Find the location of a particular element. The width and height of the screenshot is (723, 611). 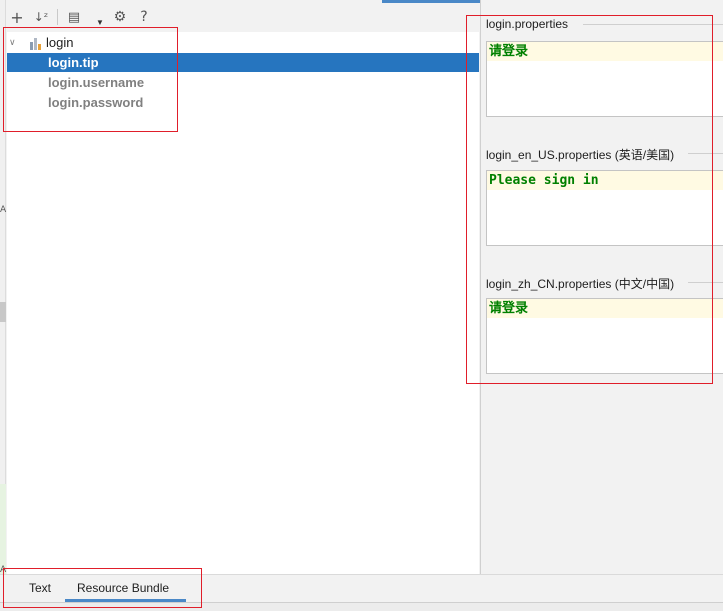

chevron-down-icon: ∨ is located at coordinates (14, 43).